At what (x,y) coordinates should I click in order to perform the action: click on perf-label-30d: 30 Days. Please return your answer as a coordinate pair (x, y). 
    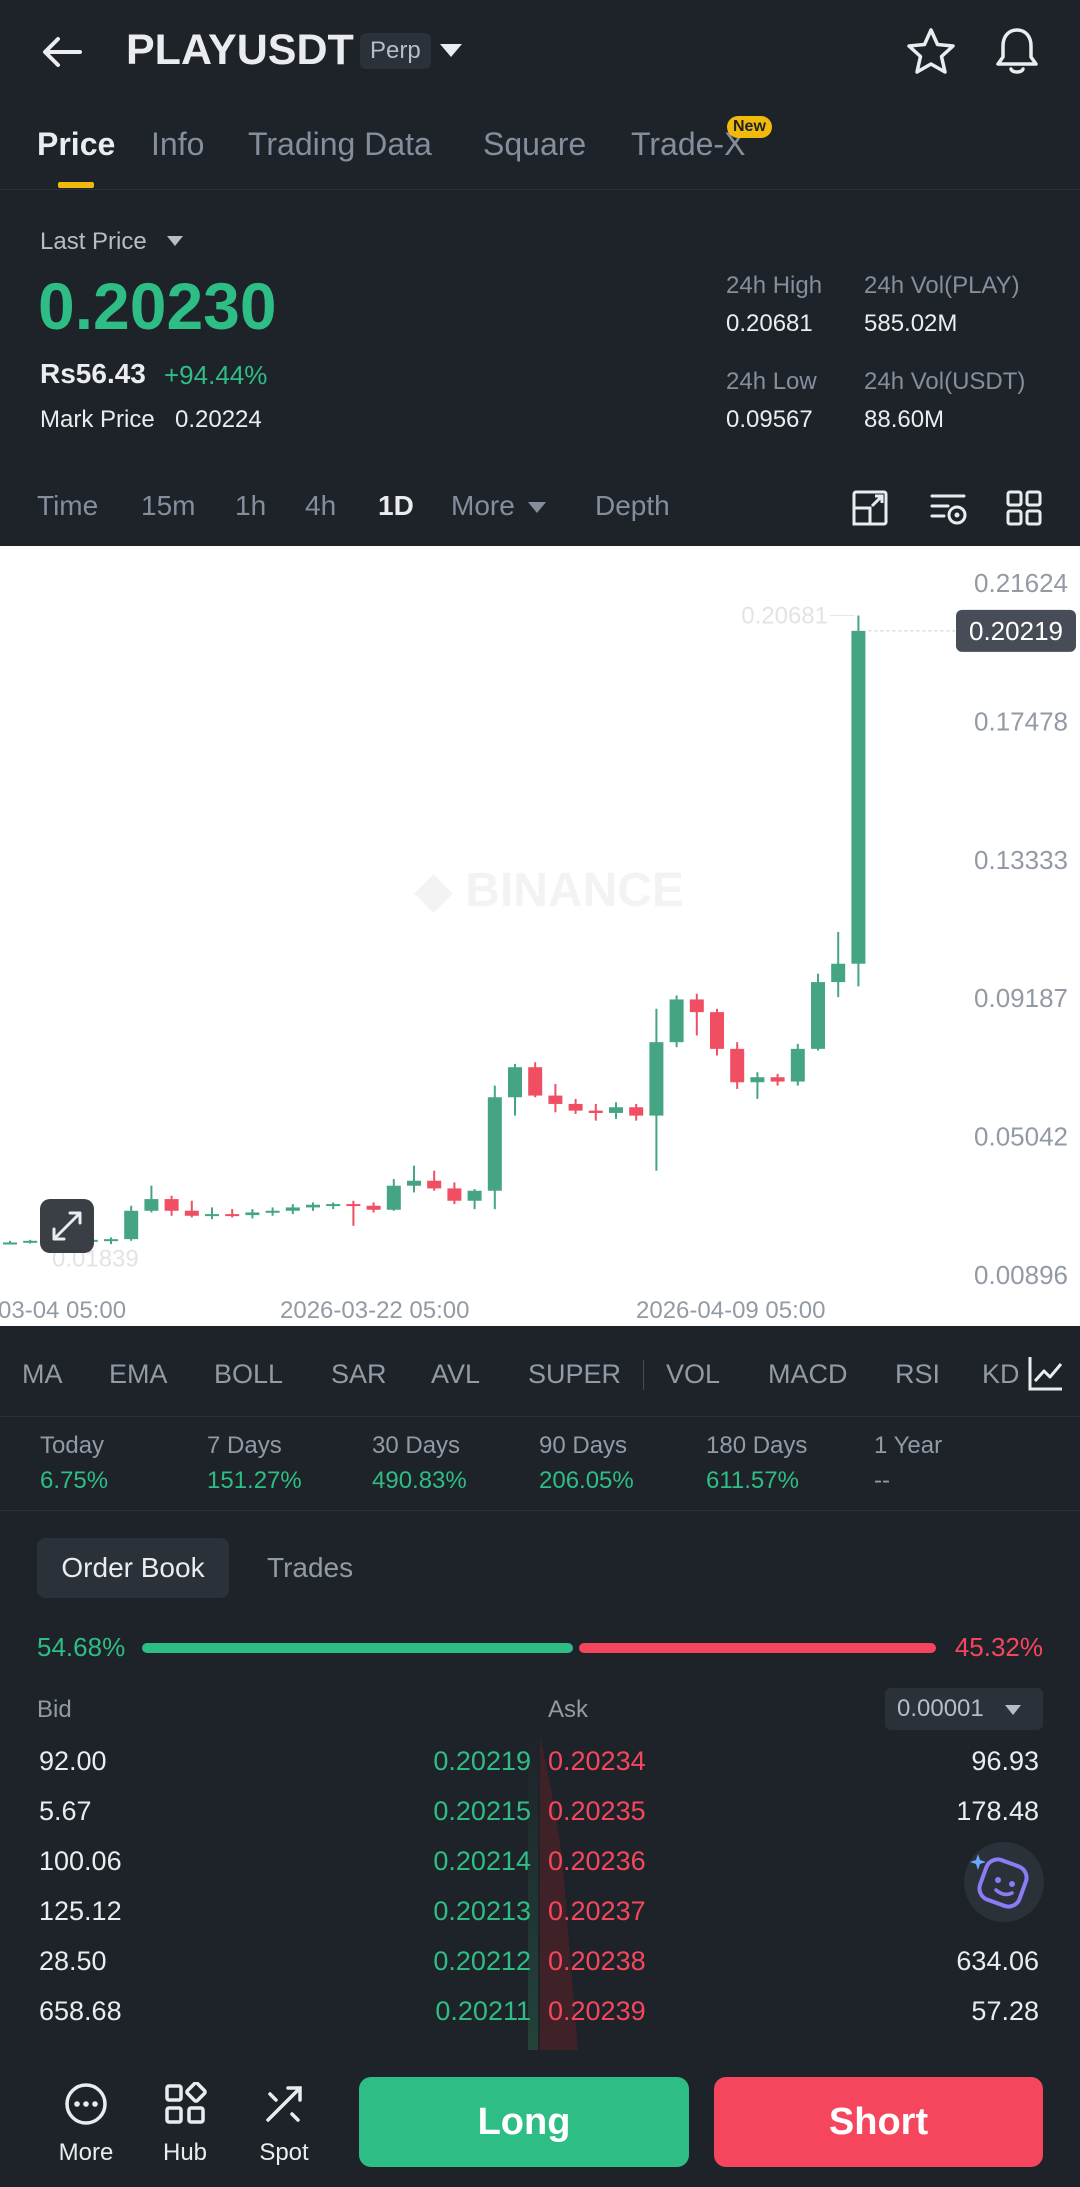
    Looking at the image, I should click on (416, 1445).